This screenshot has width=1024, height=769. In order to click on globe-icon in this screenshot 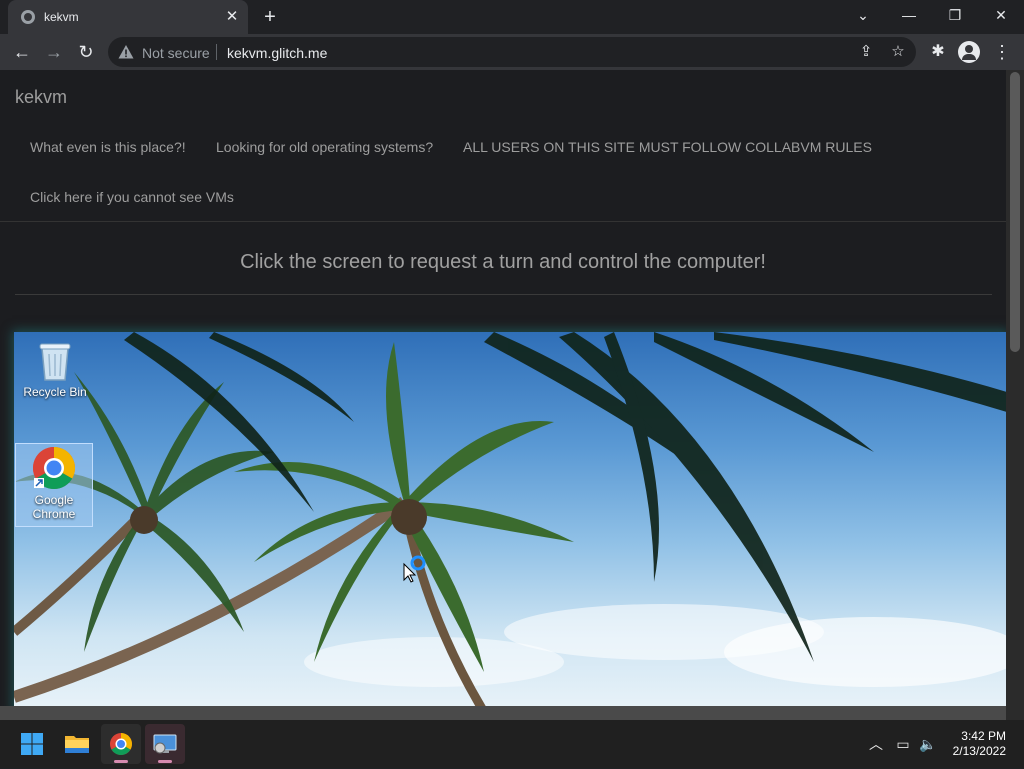, I will do `click(28, 17)`.